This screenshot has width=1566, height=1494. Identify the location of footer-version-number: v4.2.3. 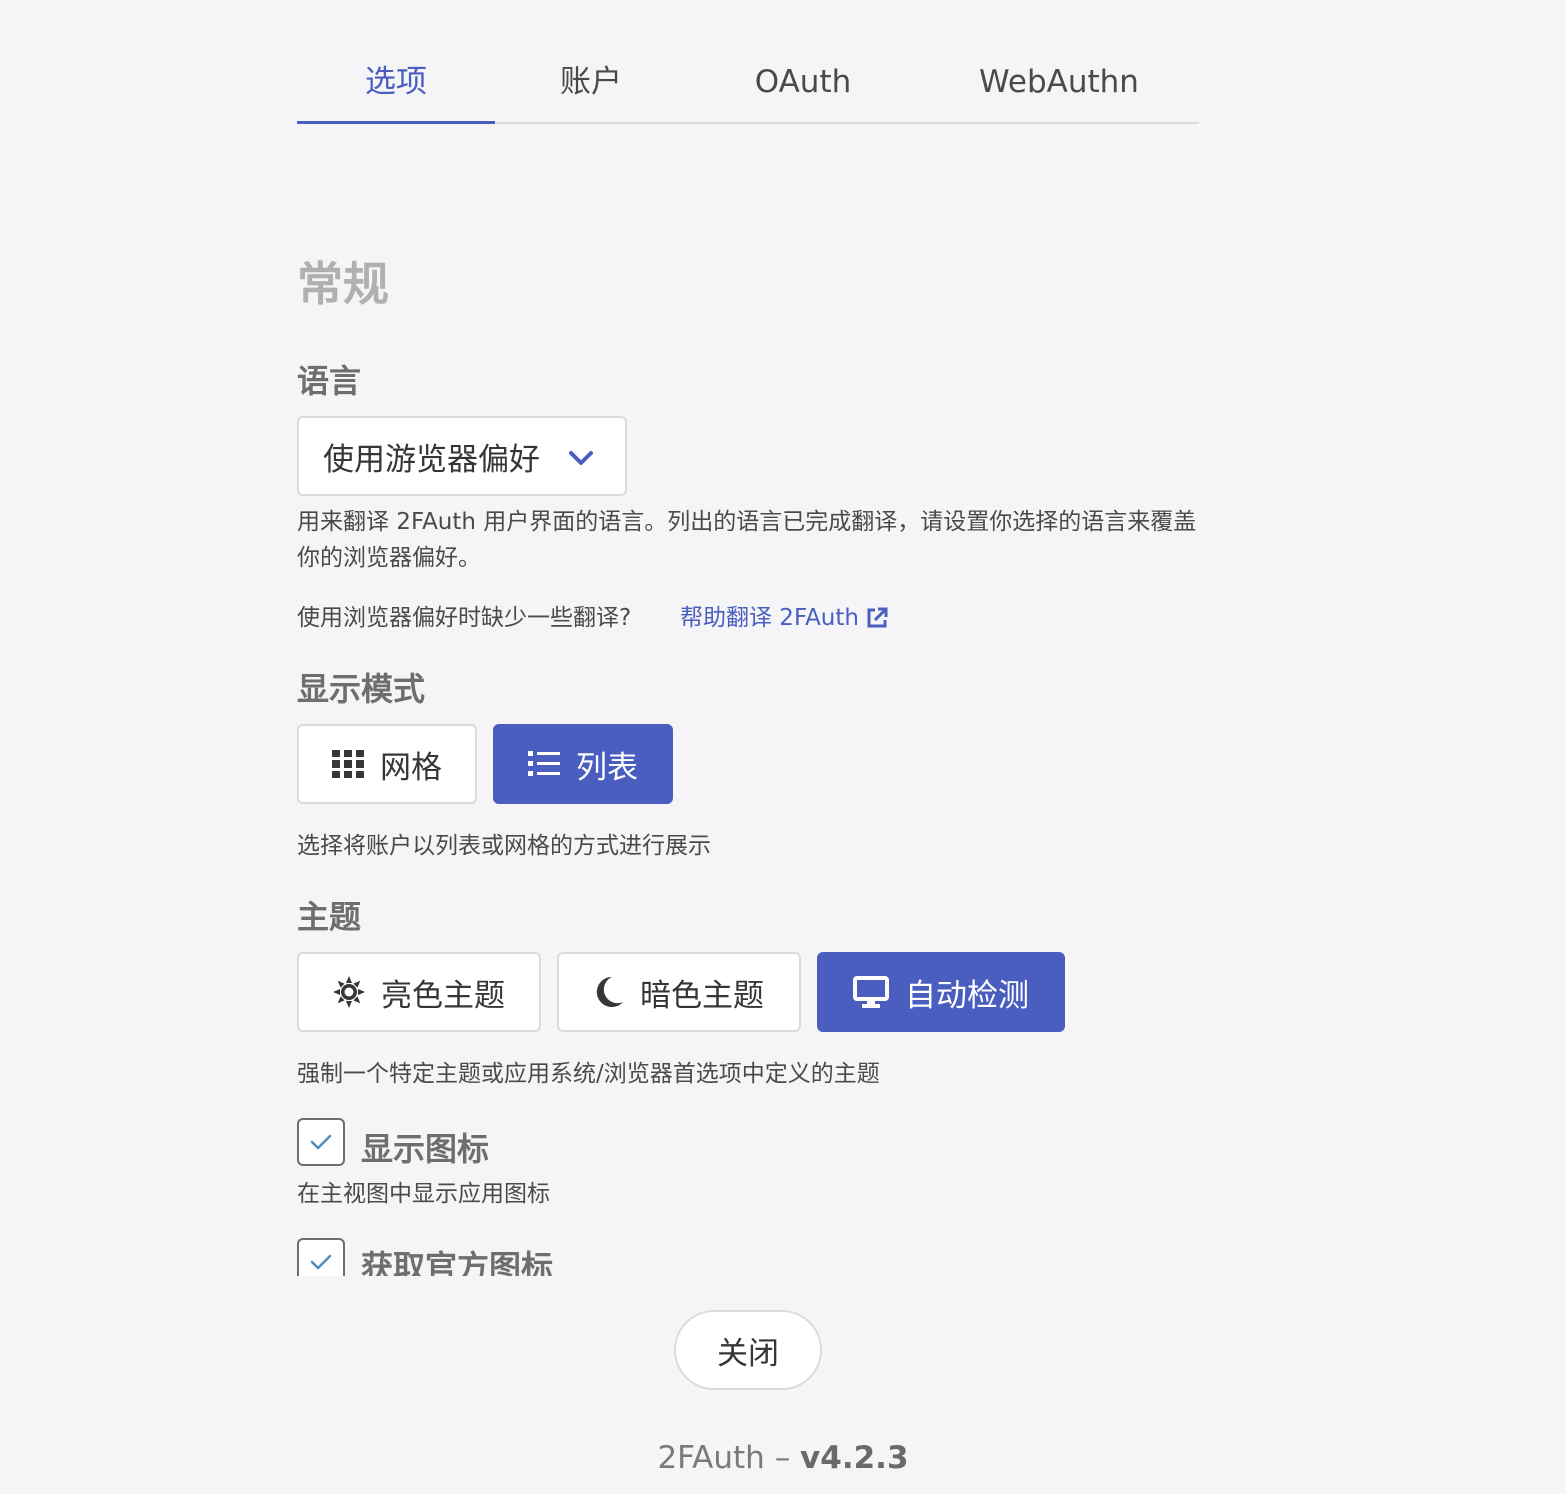
(854, 1458).